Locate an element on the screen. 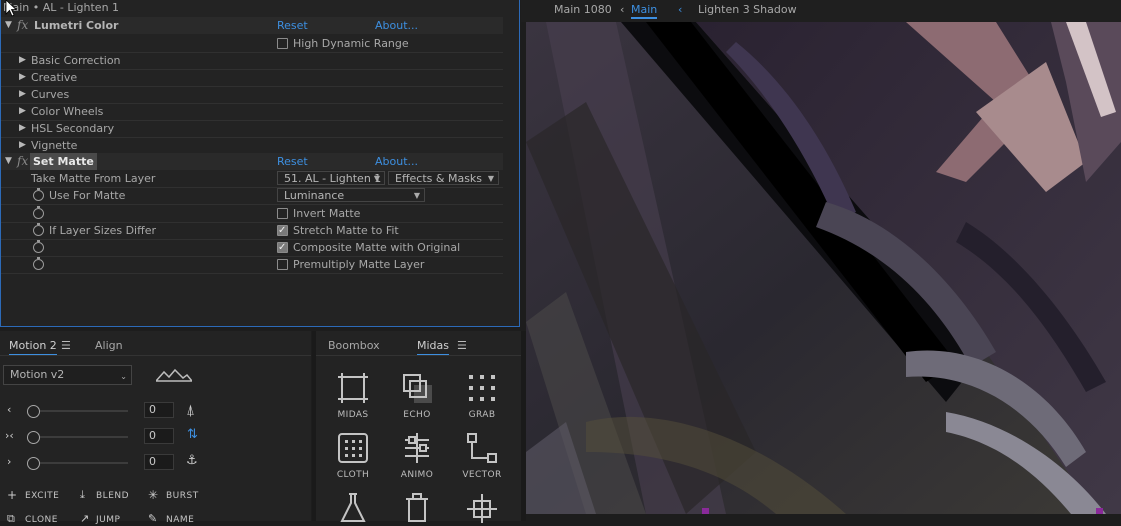 The image size is (1121, 526). name-button: ✎ NAME is located at coordinates (171, 518).